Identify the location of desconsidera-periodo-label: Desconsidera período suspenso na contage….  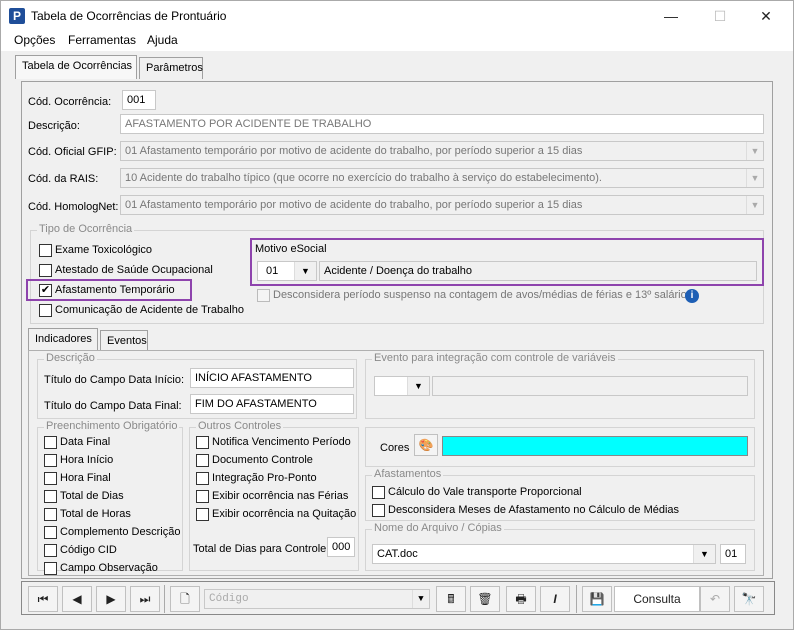
(483, 295).